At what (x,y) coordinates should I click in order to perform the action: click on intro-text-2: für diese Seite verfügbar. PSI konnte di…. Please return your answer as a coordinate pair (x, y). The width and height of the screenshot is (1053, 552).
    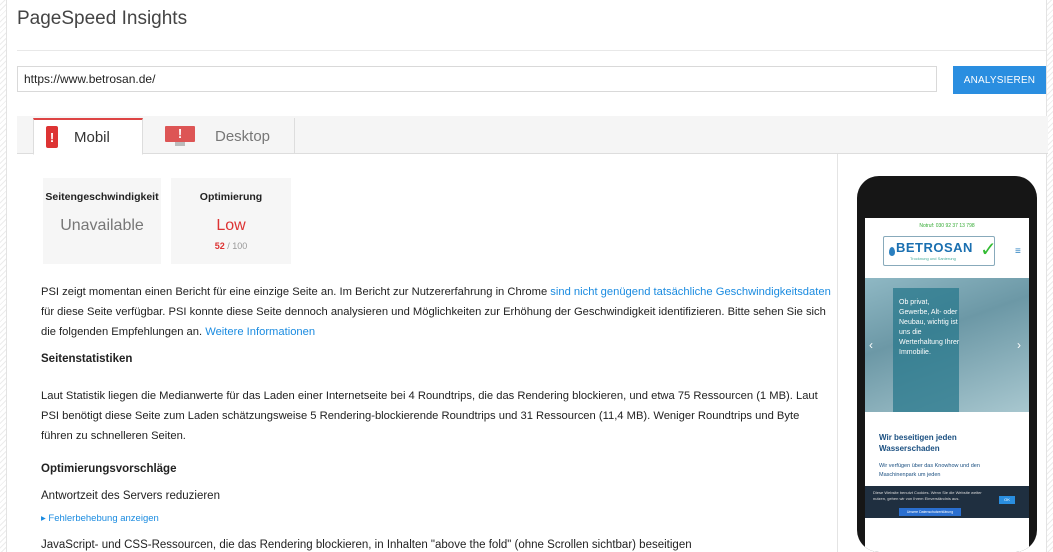
    Looking at the image, I should click on (433, 322).